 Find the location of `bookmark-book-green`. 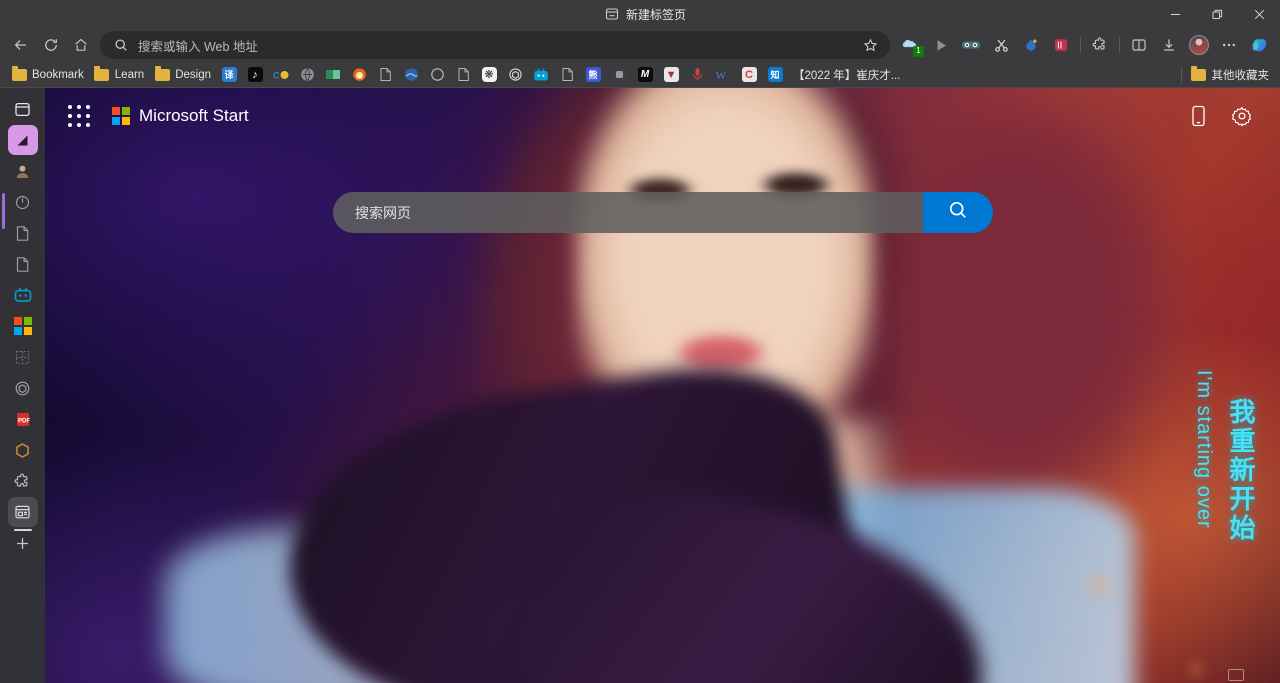

bookmark-book-green is located at coordinates (333, 74).